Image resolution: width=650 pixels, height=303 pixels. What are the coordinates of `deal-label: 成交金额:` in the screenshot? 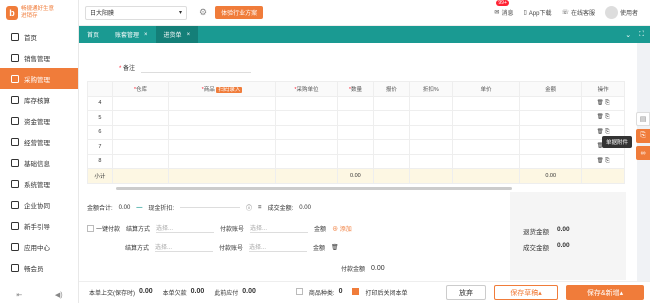 It's located at (280, 209).